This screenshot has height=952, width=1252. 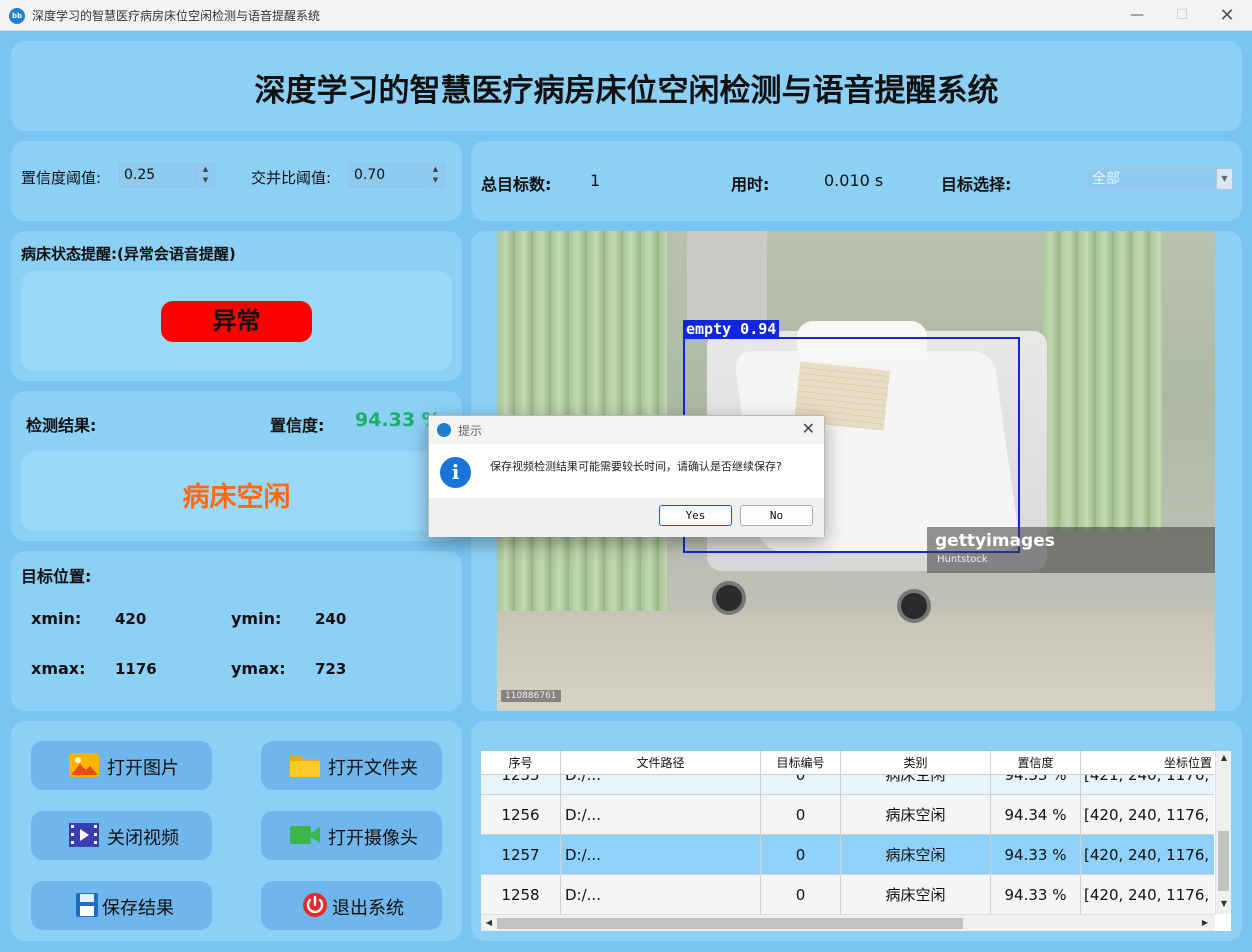 What do you see at coordinates (368, 908) in the screenshot?
I see `exit-label: 退出系统` at bounding box center [368, 908].